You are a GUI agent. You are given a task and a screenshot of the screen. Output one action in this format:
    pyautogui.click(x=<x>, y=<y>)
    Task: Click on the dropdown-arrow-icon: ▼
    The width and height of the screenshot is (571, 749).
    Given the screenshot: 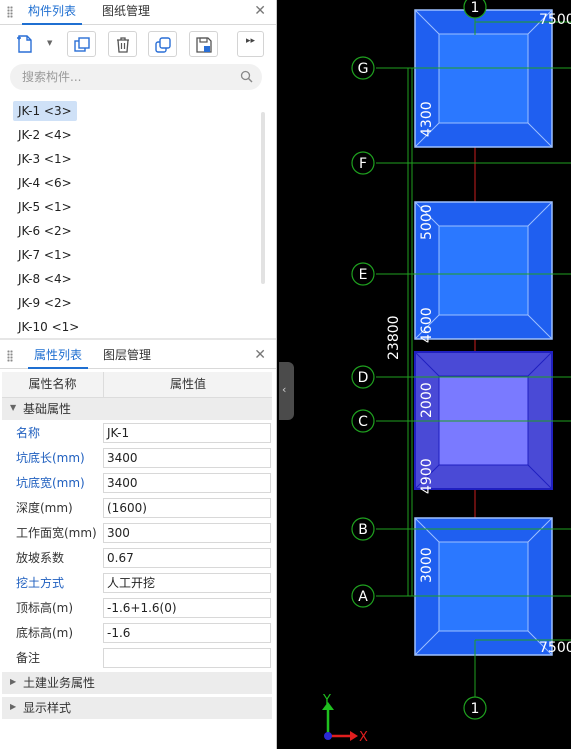 What is the action you would take?
    pyautogui.click(x=49, y=43)
    